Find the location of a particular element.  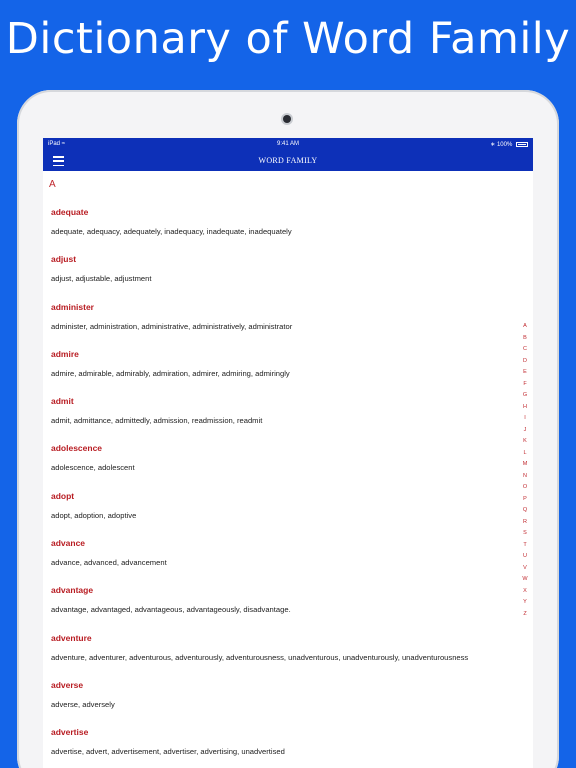

index-letter-f: F is located at coordinates (525, 387).